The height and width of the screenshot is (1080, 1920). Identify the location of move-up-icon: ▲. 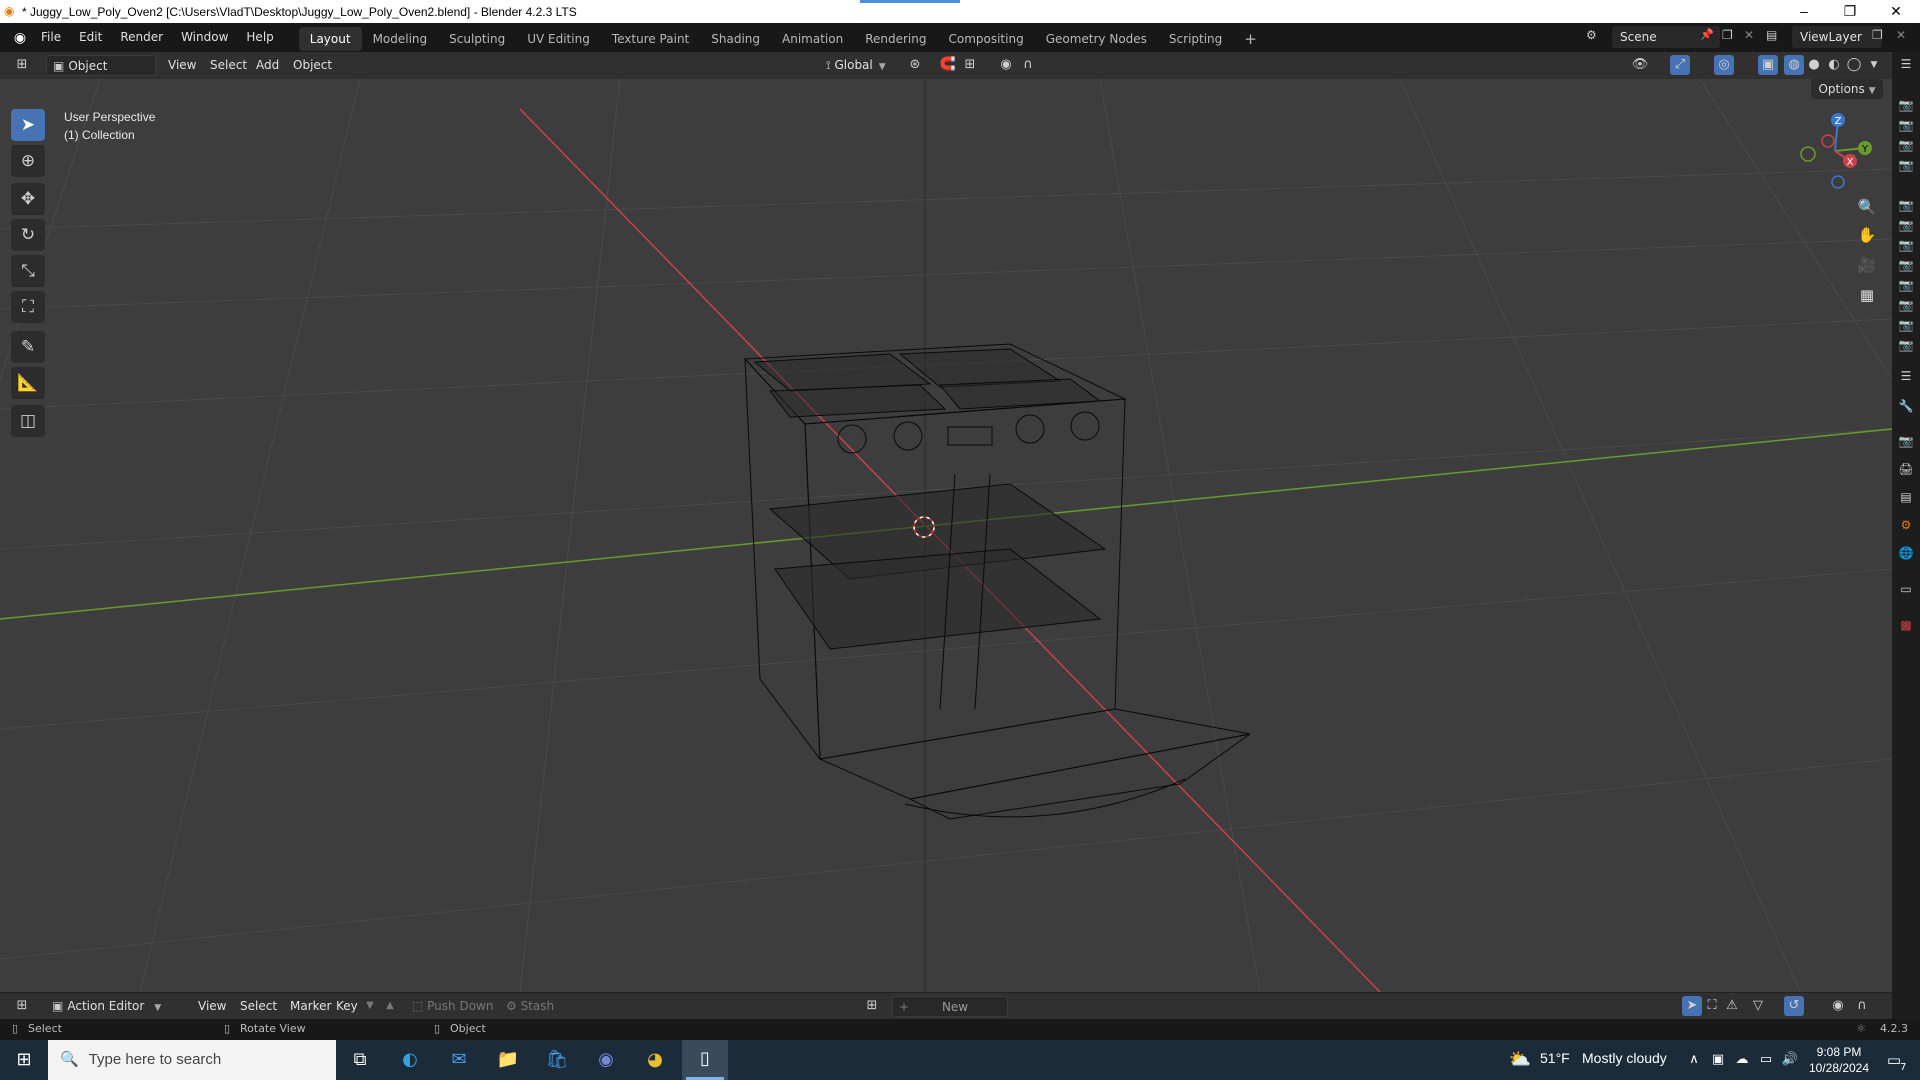
(390, 1006).